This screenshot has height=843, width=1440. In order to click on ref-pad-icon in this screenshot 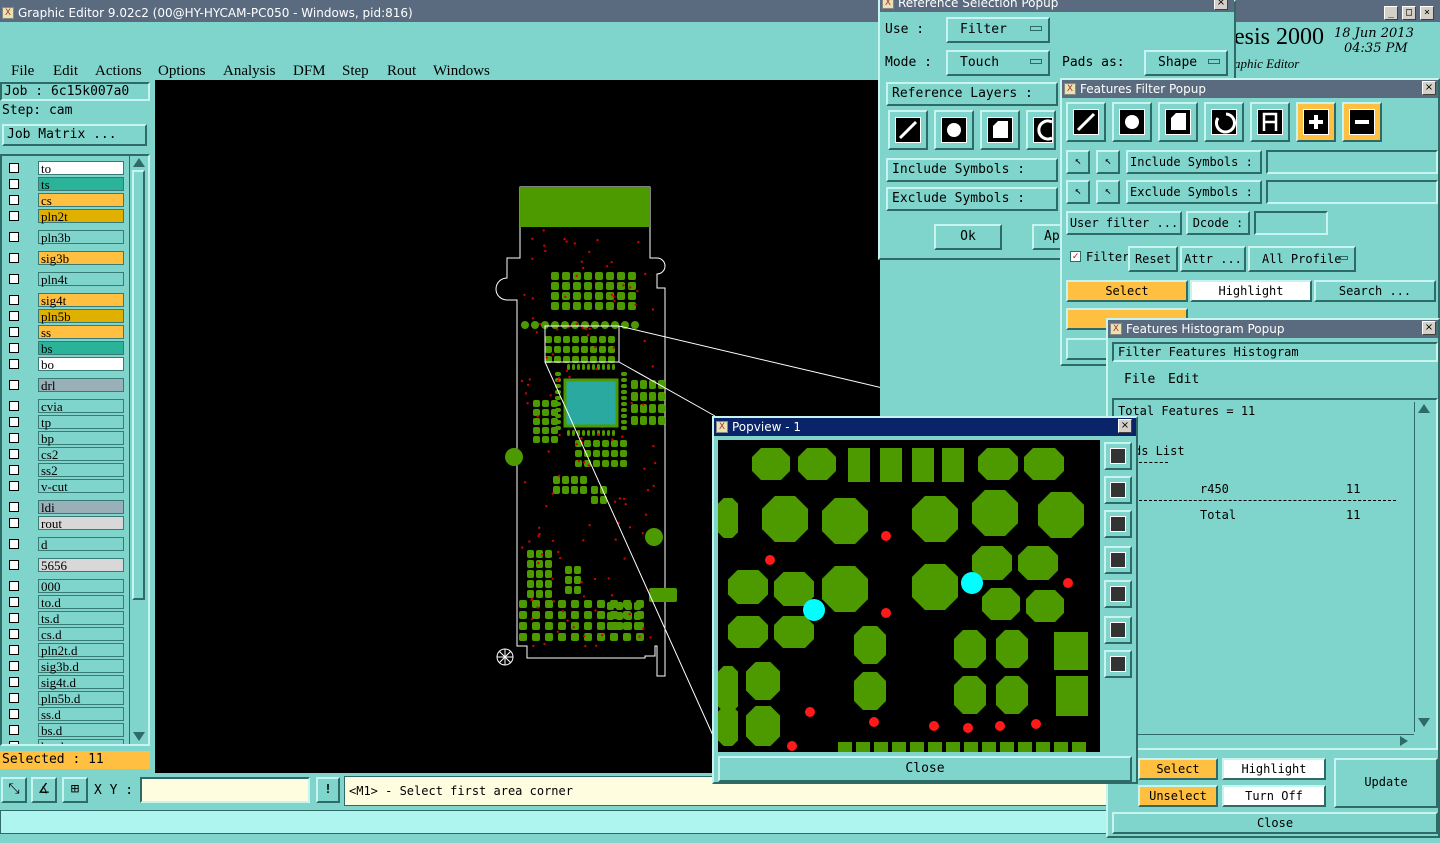, I will do `click(954, 130)`.